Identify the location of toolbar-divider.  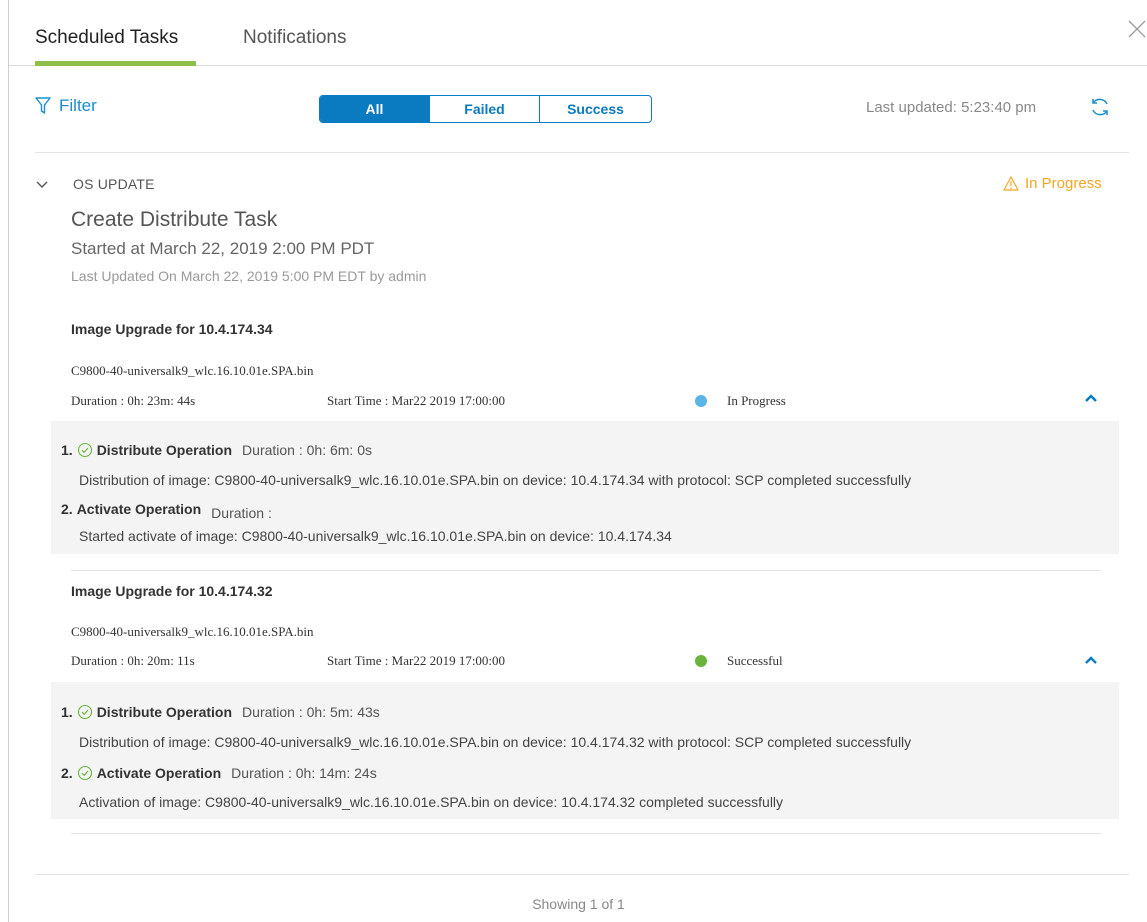
(582, 152).